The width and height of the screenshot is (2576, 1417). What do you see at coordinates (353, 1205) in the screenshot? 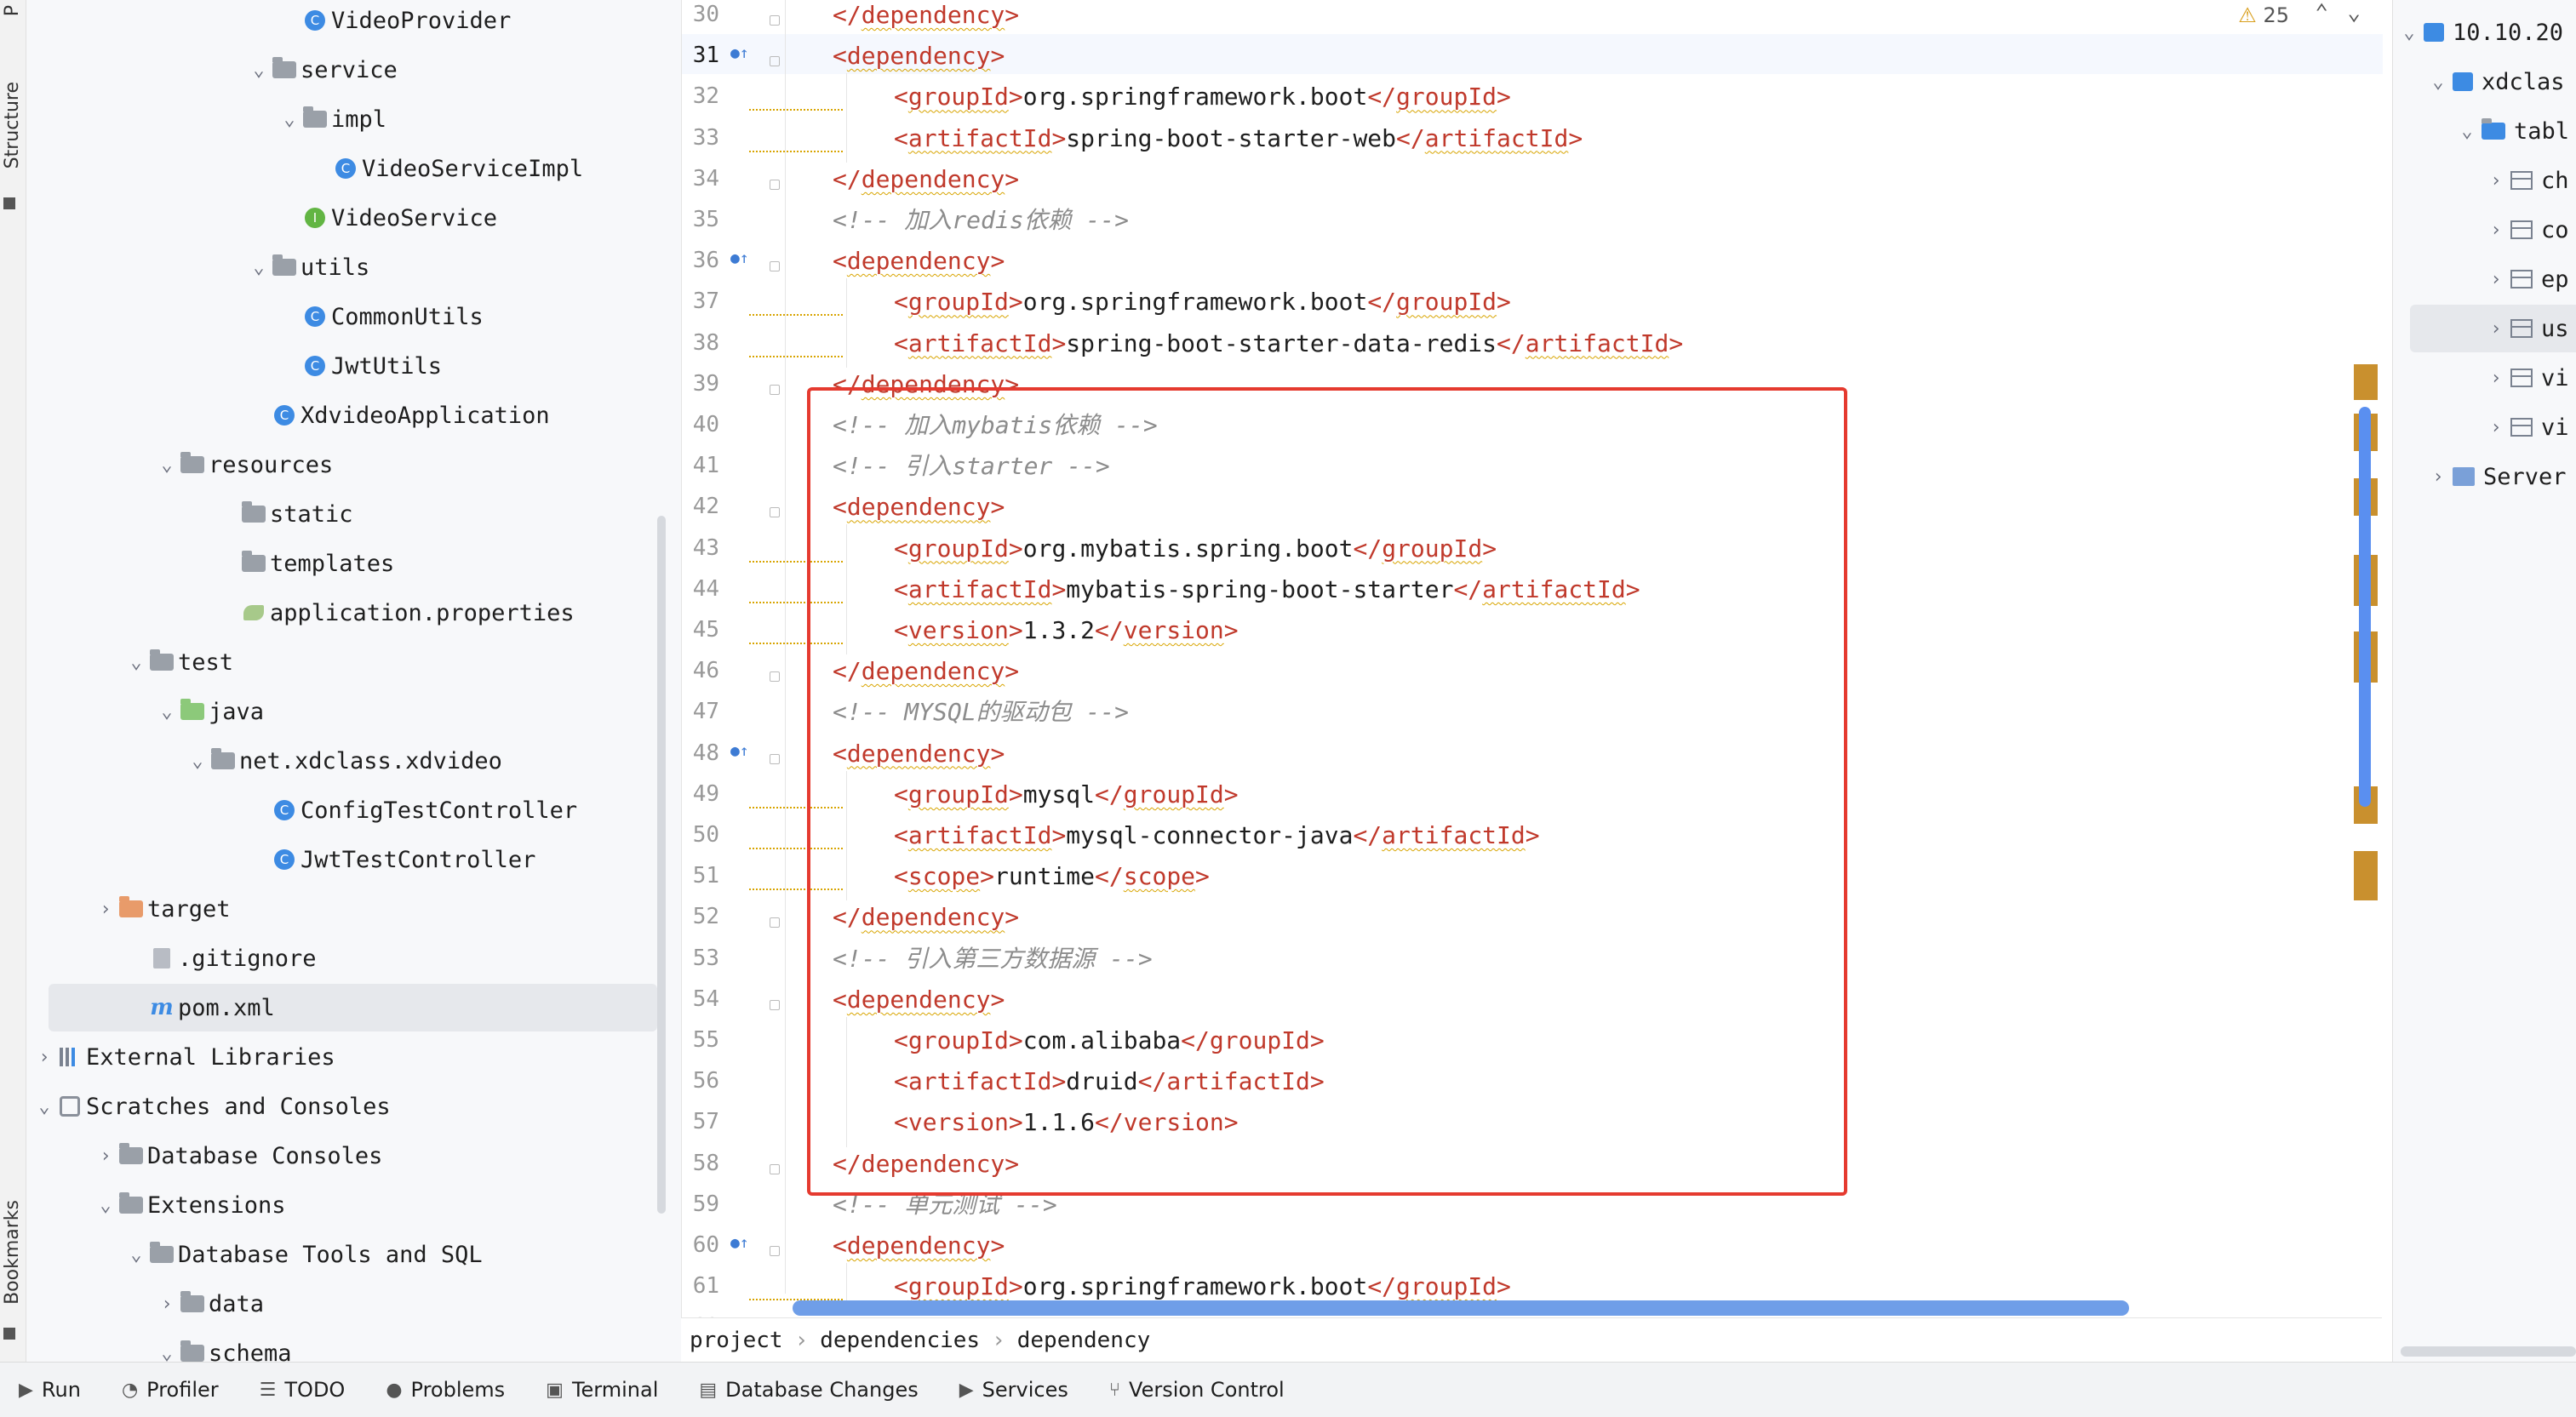
I see `tree-item: ⌄ Extensions` at bounding box center [353, 1205].